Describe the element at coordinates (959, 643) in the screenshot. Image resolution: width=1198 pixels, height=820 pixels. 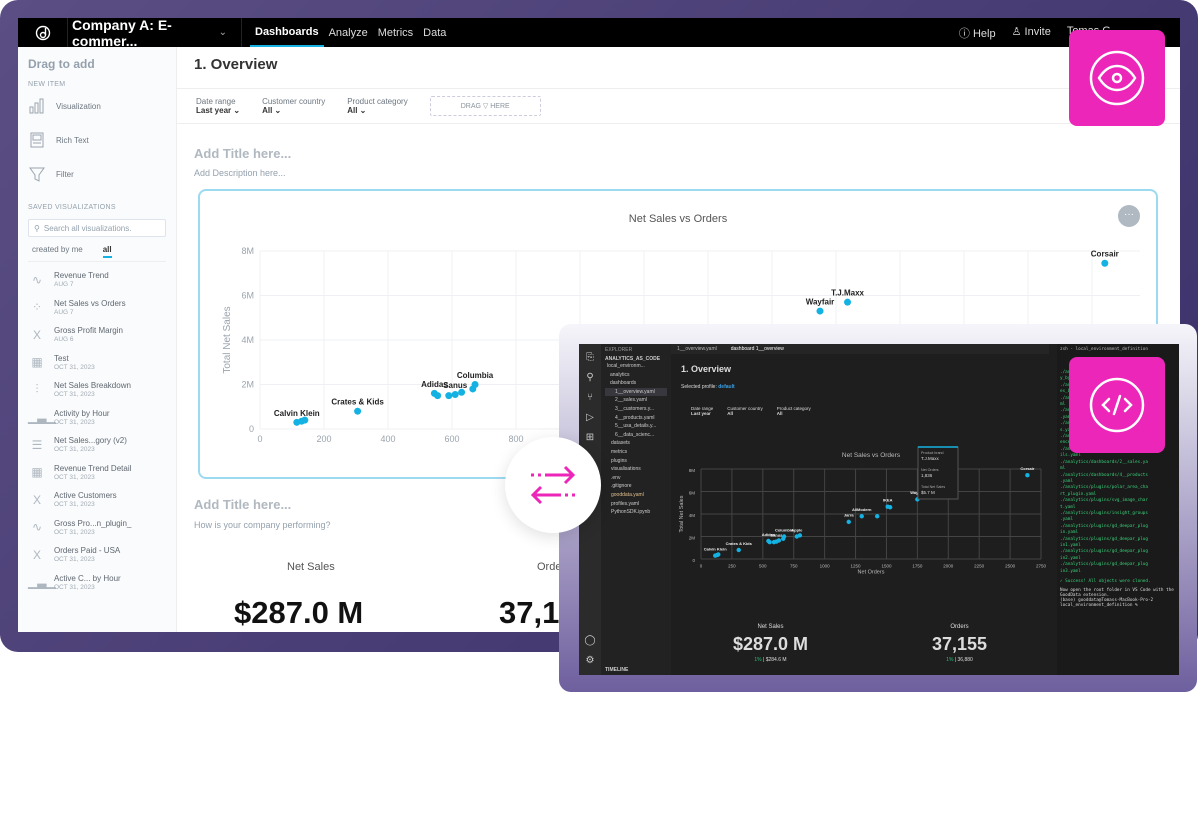
I see `preview-kpi-orders: Orders 37,155 1% | 36,880` at that location.